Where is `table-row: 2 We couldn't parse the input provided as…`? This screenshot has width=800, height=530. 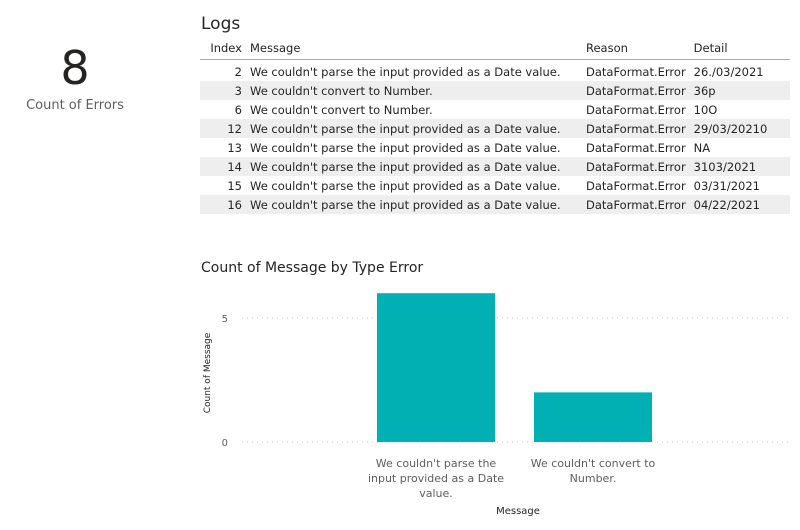
table-row: 2 We couldn't parse the input provided as… is located at coordinates (495, 71).